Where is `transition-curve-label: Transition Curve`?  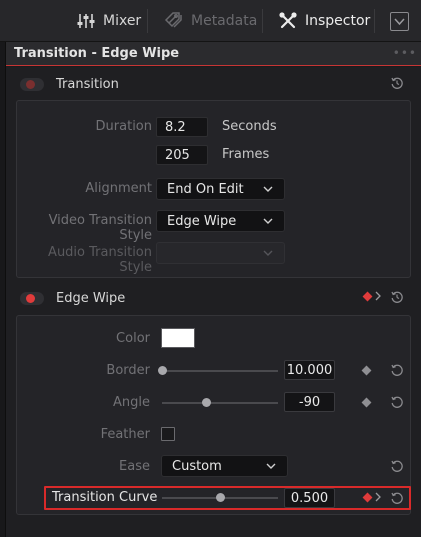
transition-curve-label: Transition Curve is located at coordinates (105, 497).